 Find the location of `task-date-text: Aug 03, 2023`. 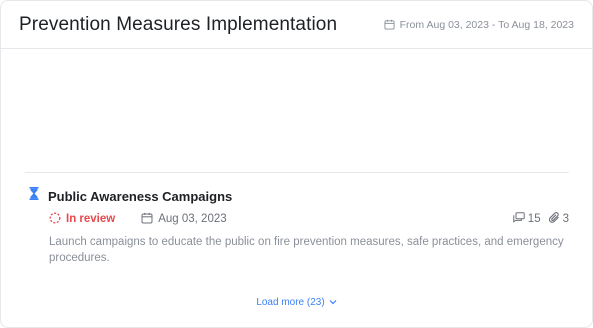

task-date-text: Aug 03, 2023 is located at coordinates (192, 219).